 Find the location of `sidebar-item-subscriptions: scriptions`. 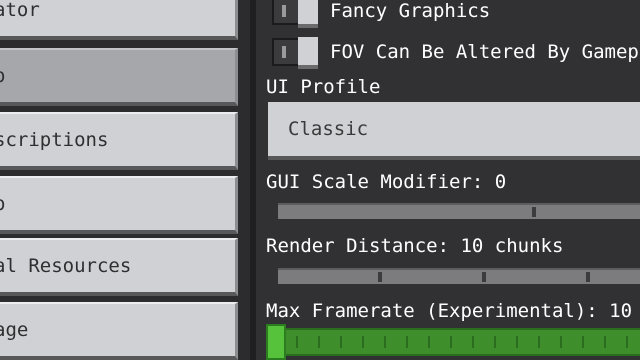

sidebar-item-subscriptions: scriptions is located at coordinates (119, 141).